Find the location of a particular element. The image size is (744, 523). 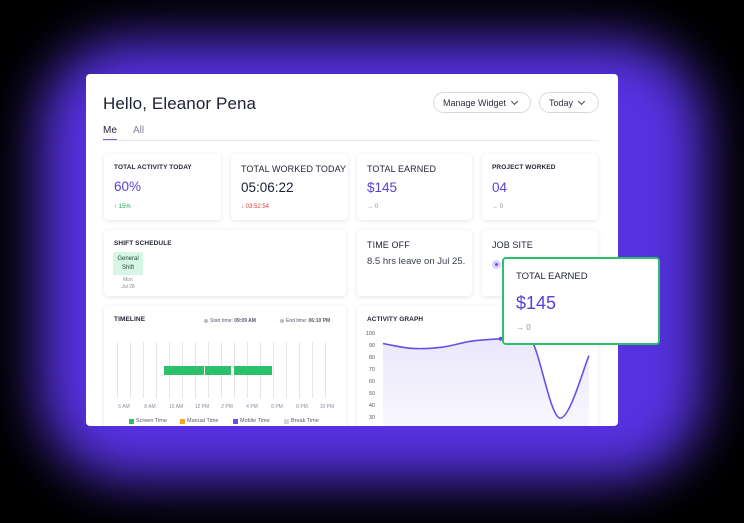

end-value: 06:10 PM is located at coordinates (319, 321).